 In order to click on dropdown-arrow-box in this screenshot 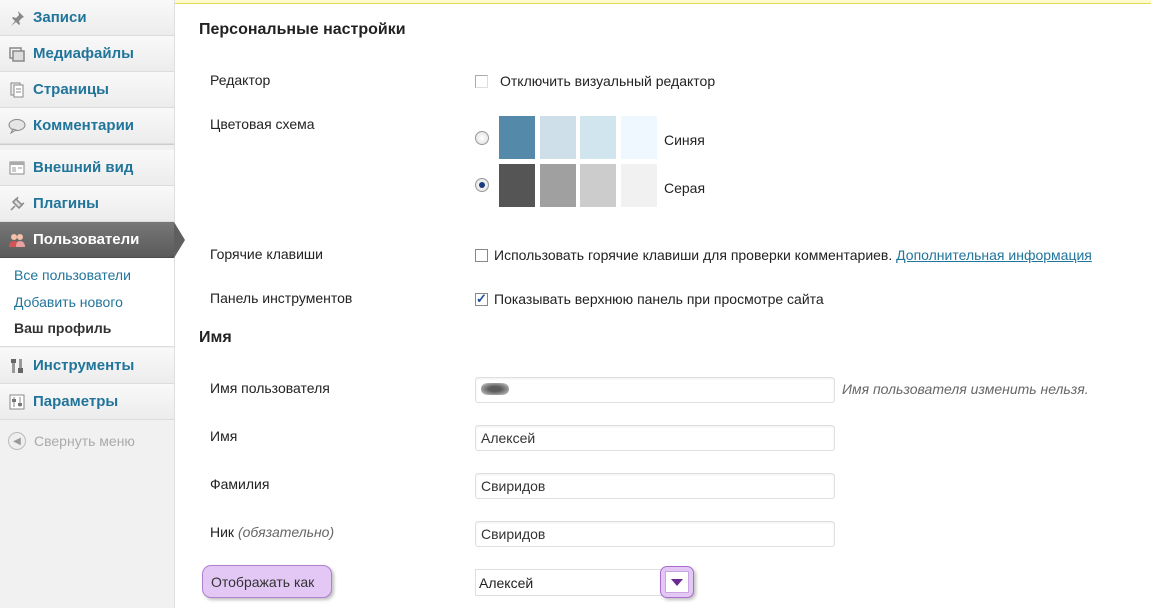, I will do `click(677, 582)`.